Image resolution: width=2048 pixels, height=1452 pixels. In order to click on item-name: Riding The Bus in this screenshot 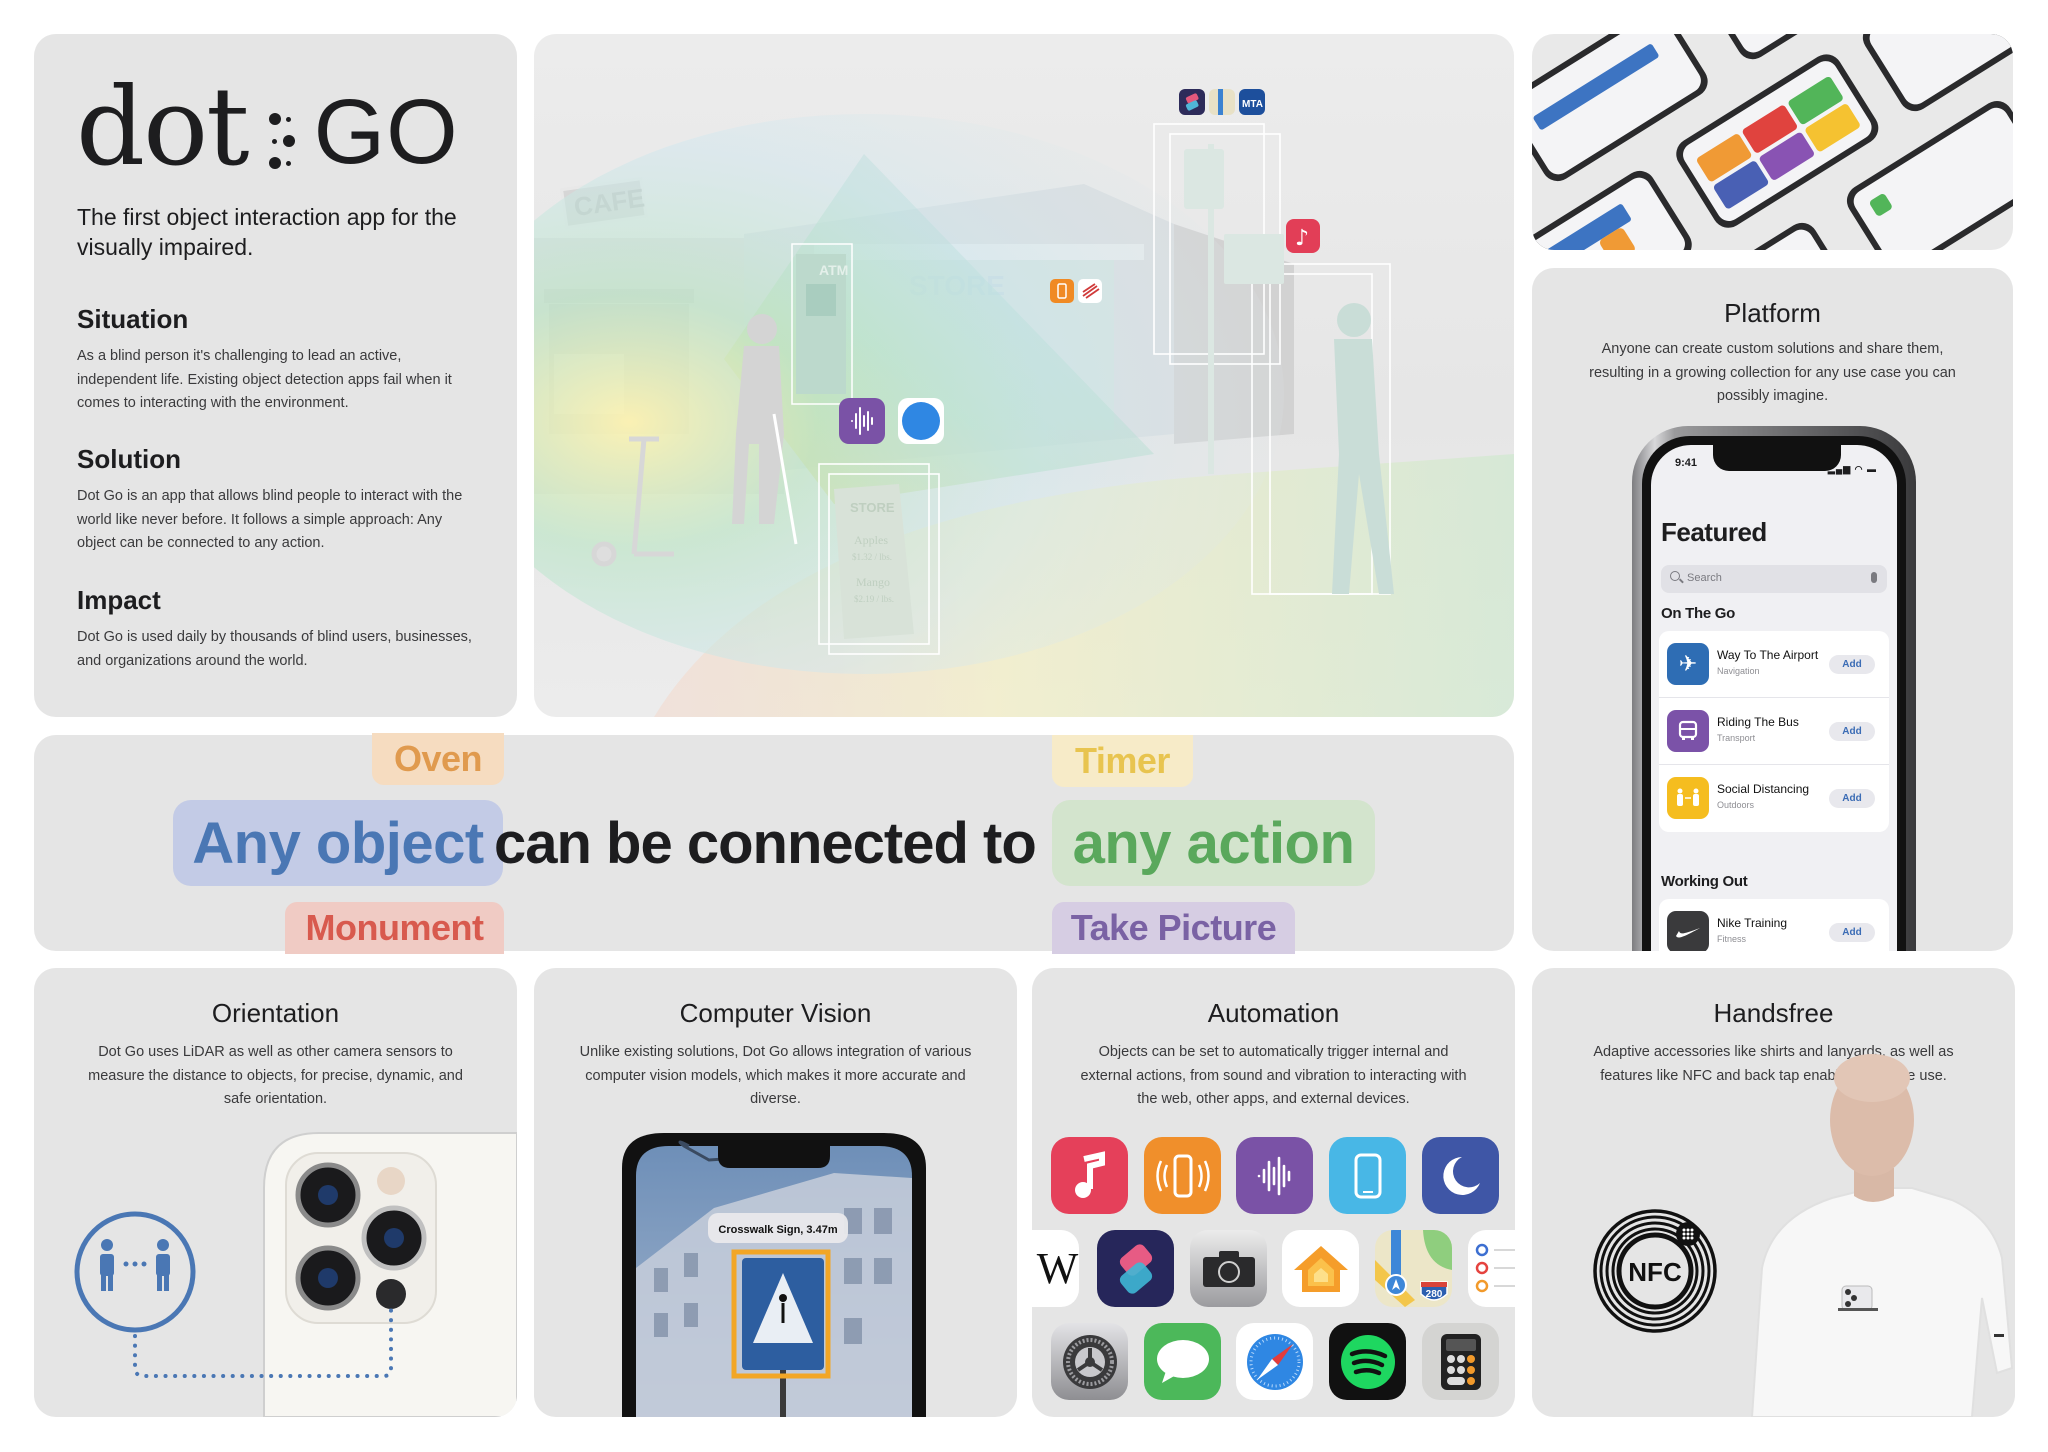, I will do `click(1758, 722)`.